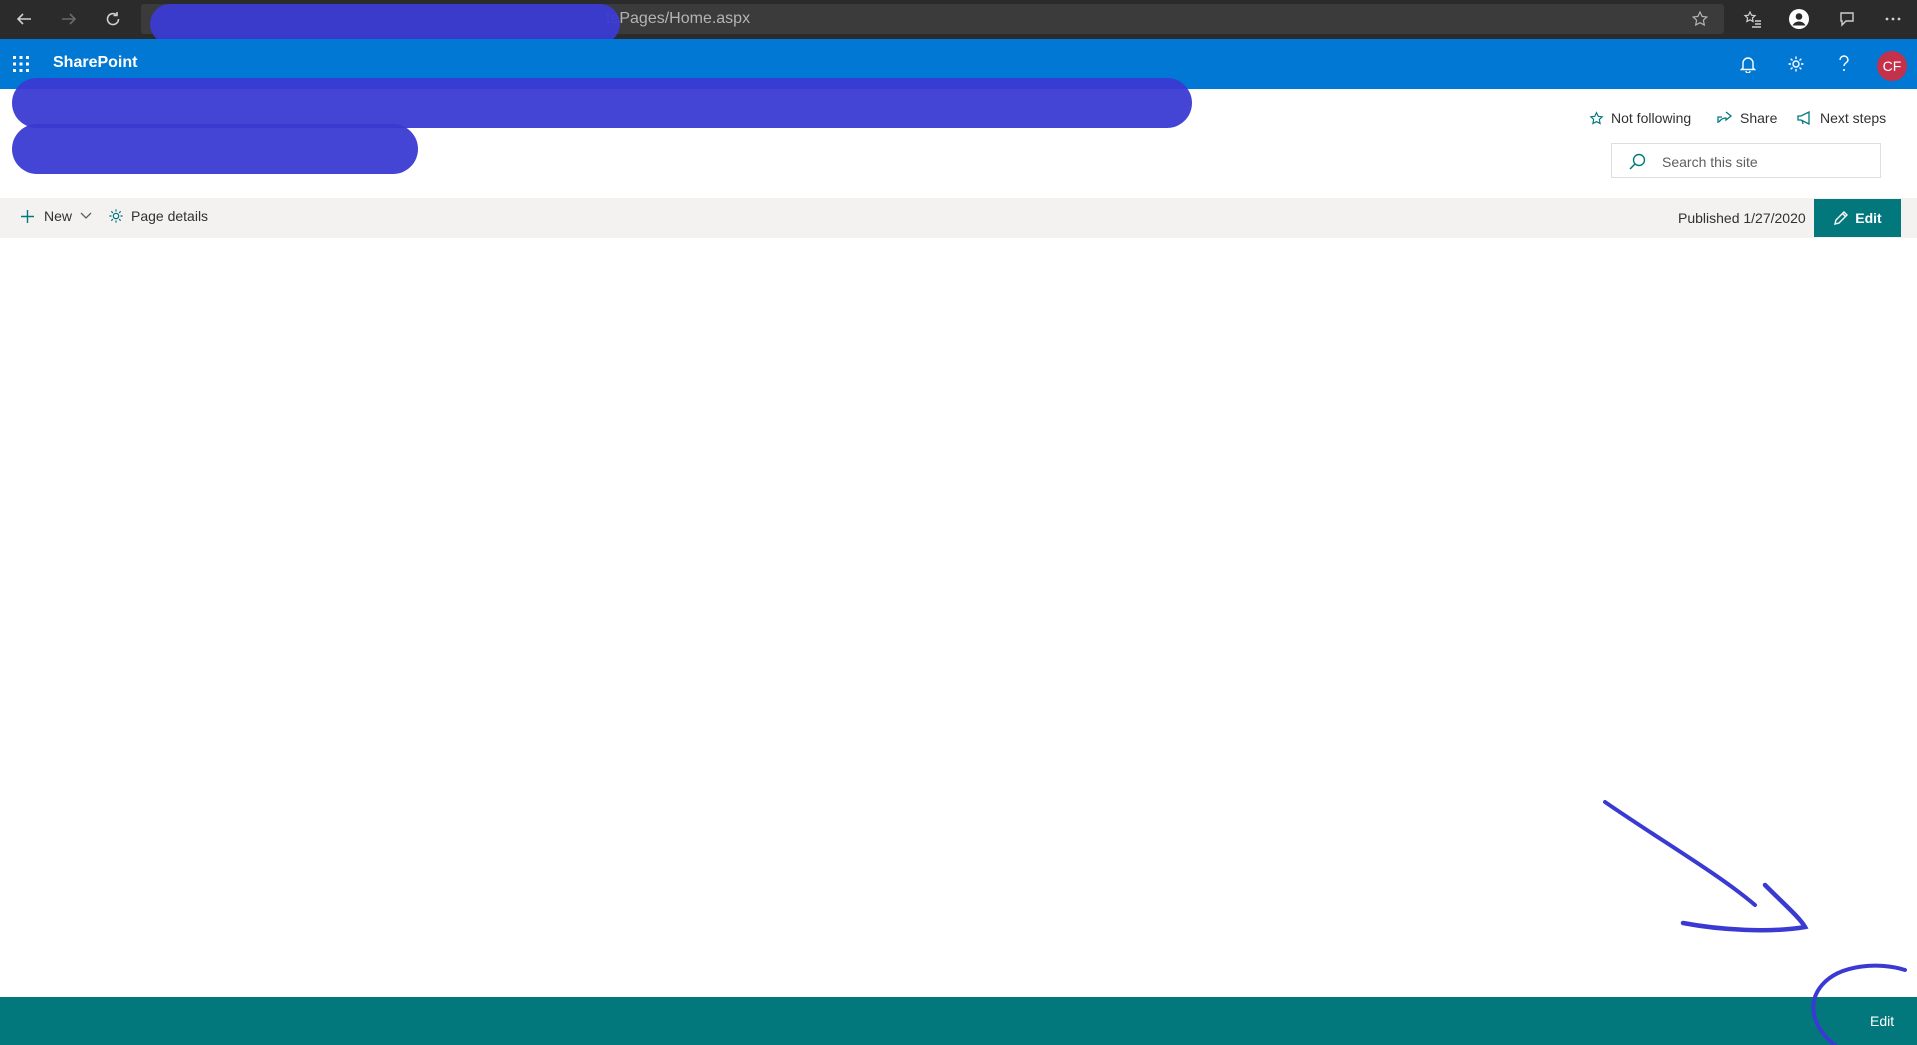 The height and width of the screenshot is (1045, 1917). I want to click on profile-button, so click(1799, 19).